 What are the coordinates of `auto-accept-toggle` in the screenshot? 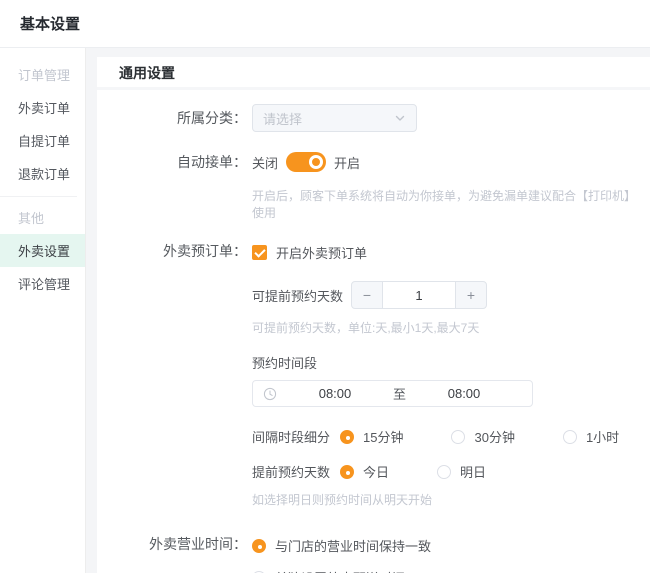 It's located at (306, 162).